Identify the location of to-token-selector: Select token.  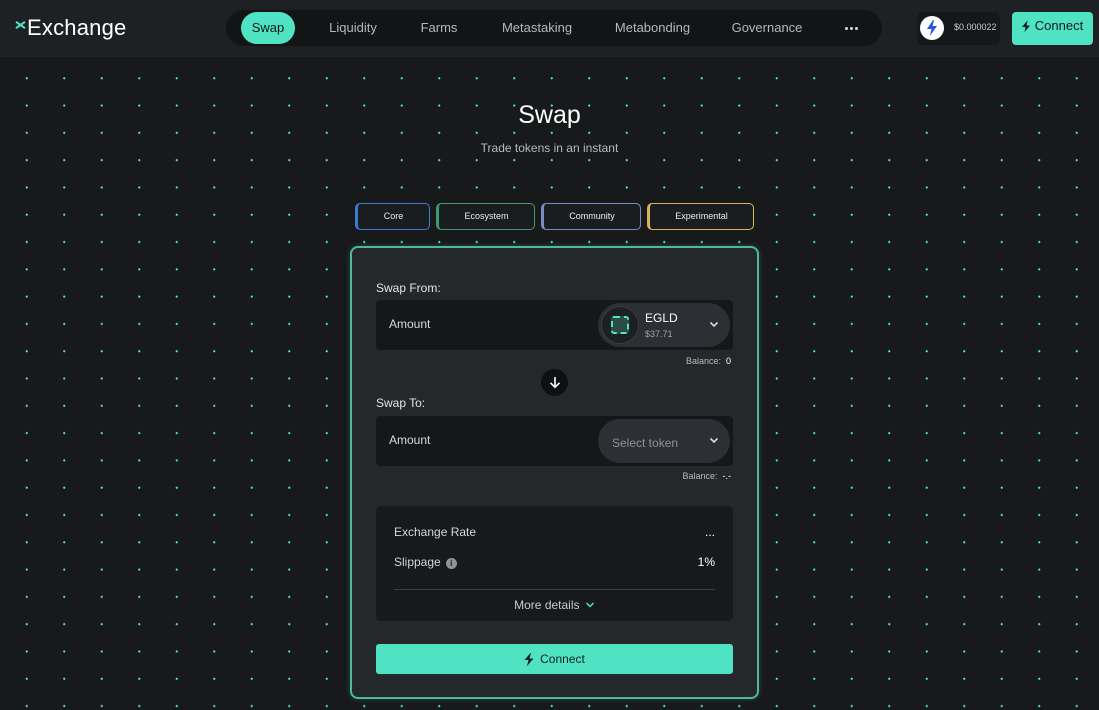
(664, 441).